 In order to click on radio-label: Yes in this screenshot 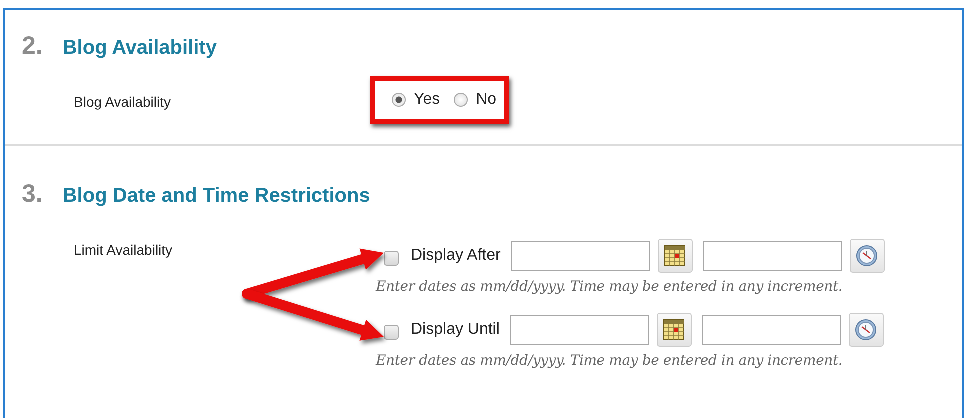, I will do `click(427, 100)`.